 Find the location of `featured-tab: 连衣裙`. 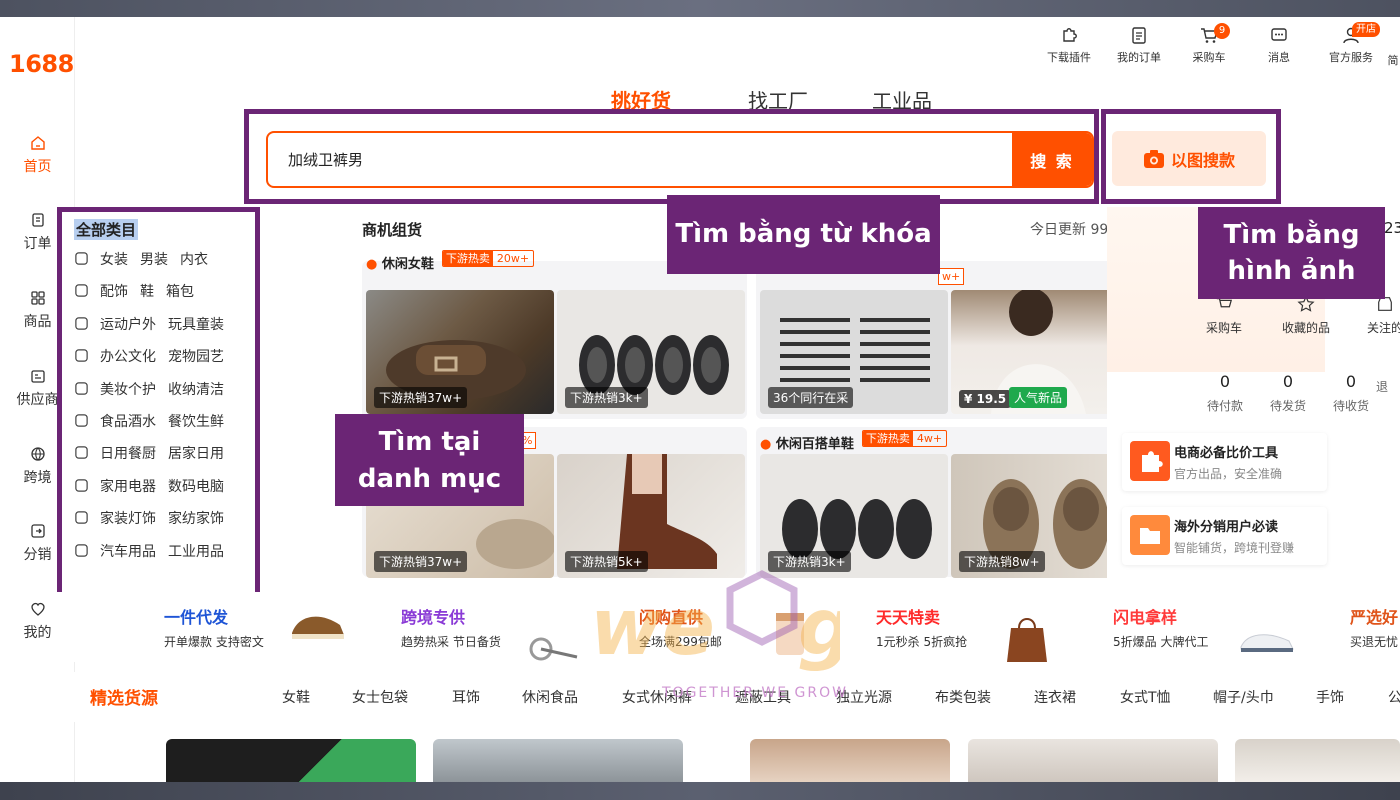

featured-tab: 连衣裙 is located at coordinates (1055, 697).